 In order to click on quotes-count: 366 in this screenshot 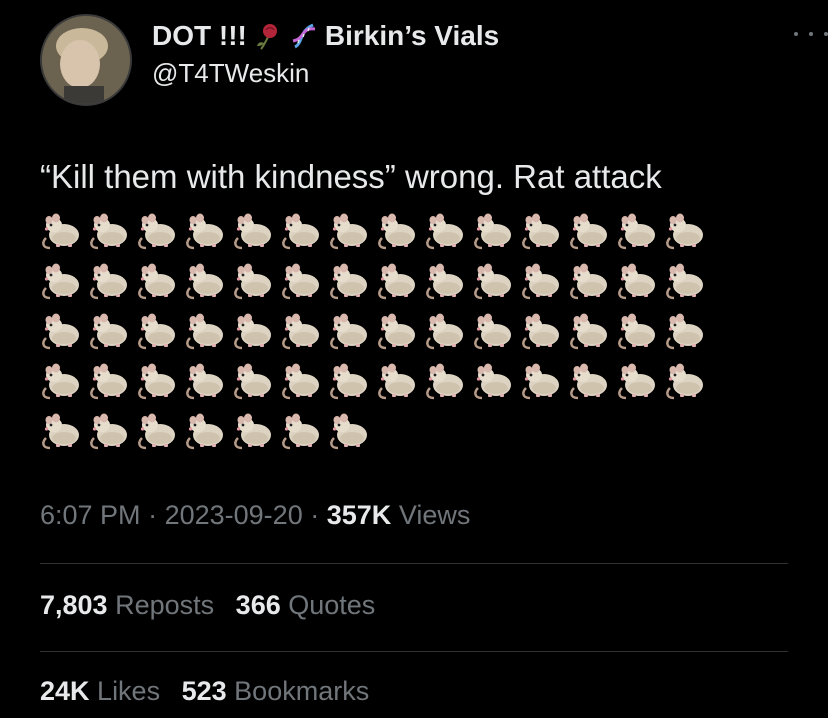, I will do `click(258, 605)`.